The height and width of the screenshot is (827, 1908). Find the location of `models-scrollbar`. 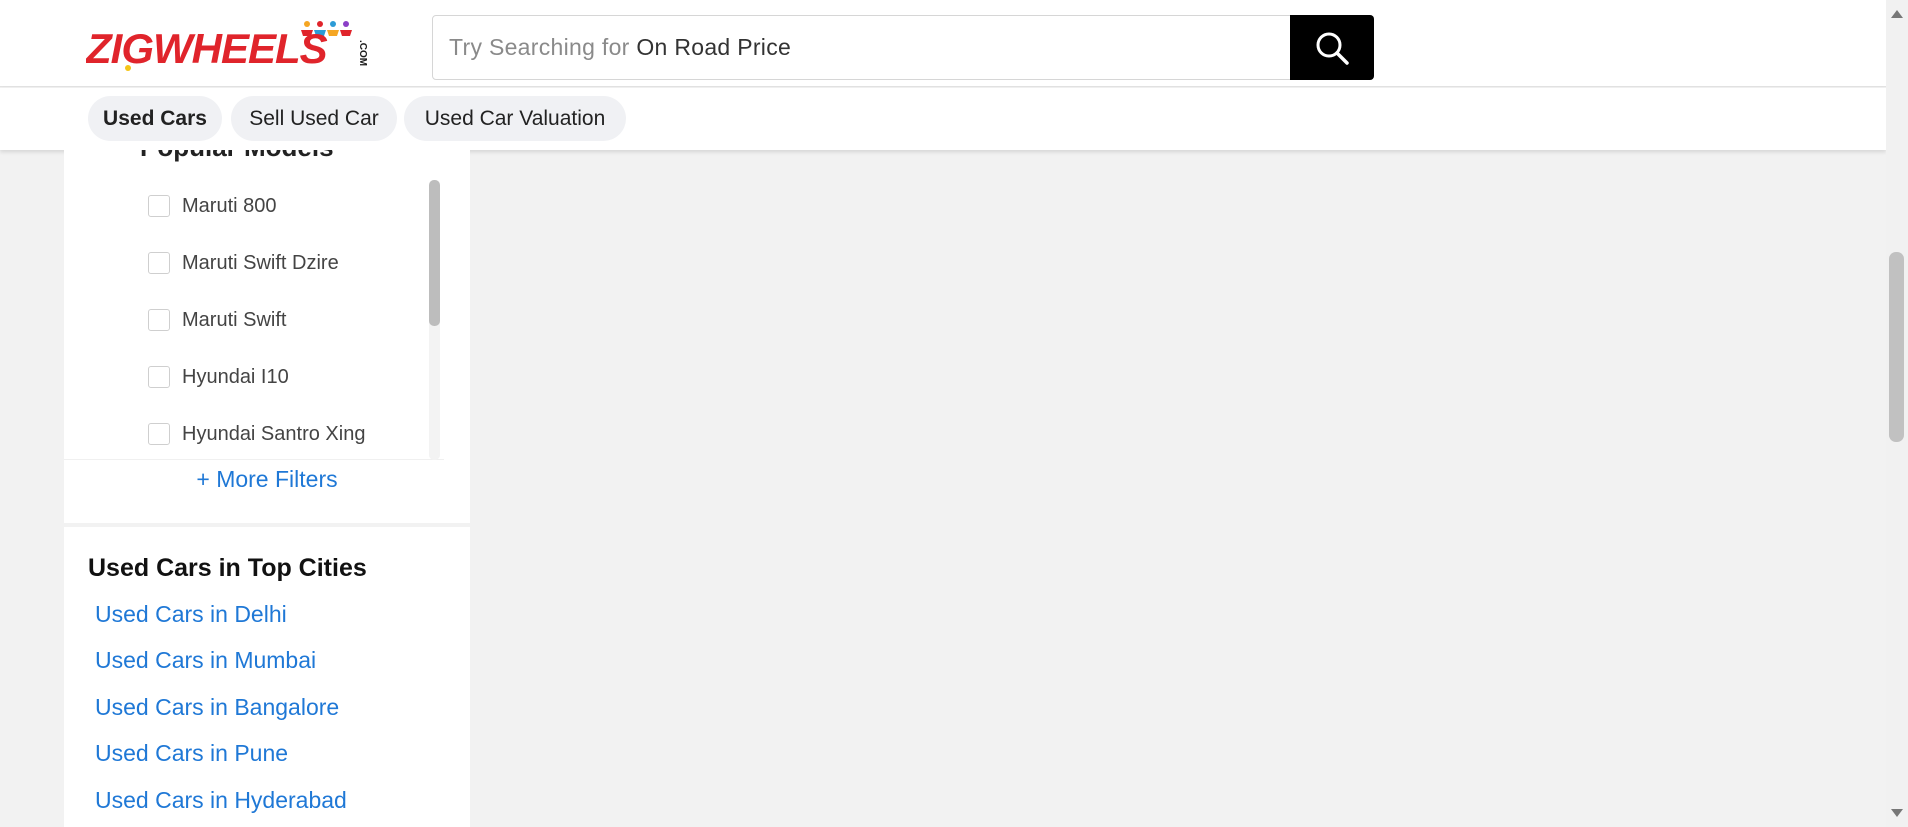

models-scrollbar is located at coordinates (434, 320).